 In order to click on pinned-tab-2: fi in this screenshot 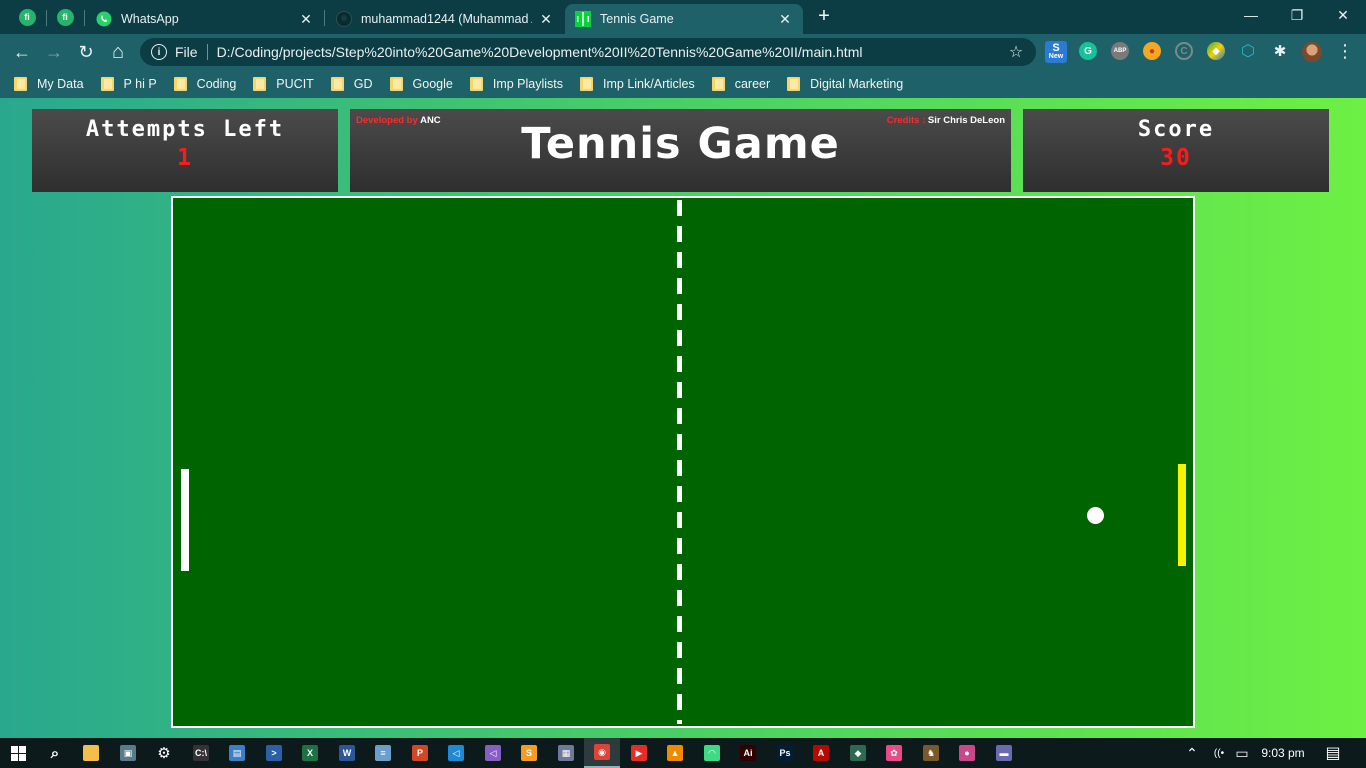, I will do `click(65, 17)`.